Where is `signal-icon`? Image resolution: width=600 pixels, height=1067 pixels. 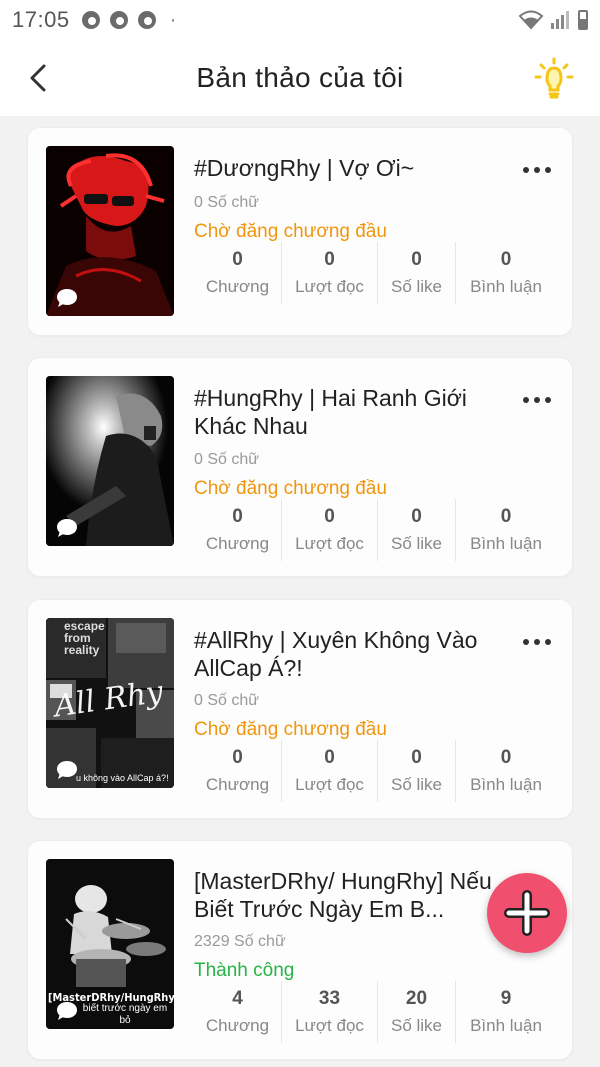 signal-icon is located at coordinates (560, 20).